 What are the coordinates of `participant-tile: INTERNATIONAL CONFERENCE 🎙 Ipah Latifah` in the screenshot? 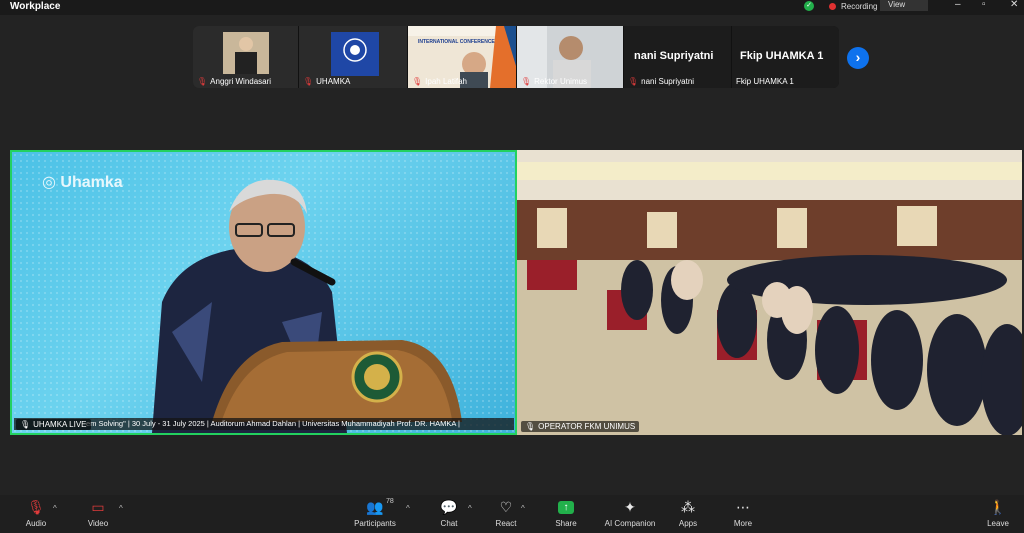 It's located at (462, 57).